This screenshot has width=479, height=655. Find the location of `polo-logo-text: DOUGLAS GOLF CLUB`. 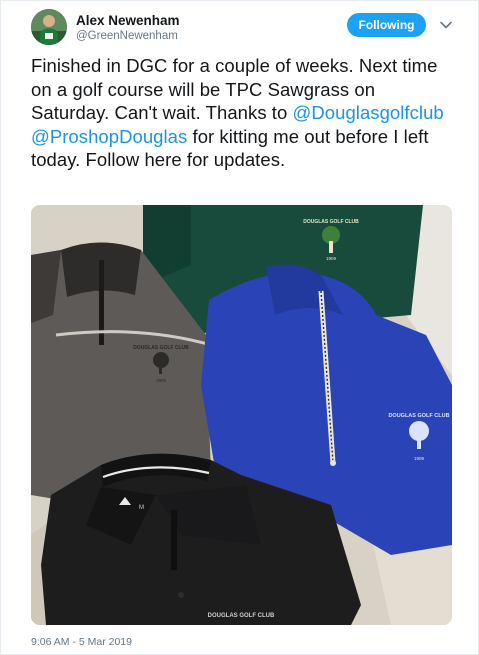

polo-logo-text: DOUGLAS GOLF CLUB is located at coordinates (241, 616).